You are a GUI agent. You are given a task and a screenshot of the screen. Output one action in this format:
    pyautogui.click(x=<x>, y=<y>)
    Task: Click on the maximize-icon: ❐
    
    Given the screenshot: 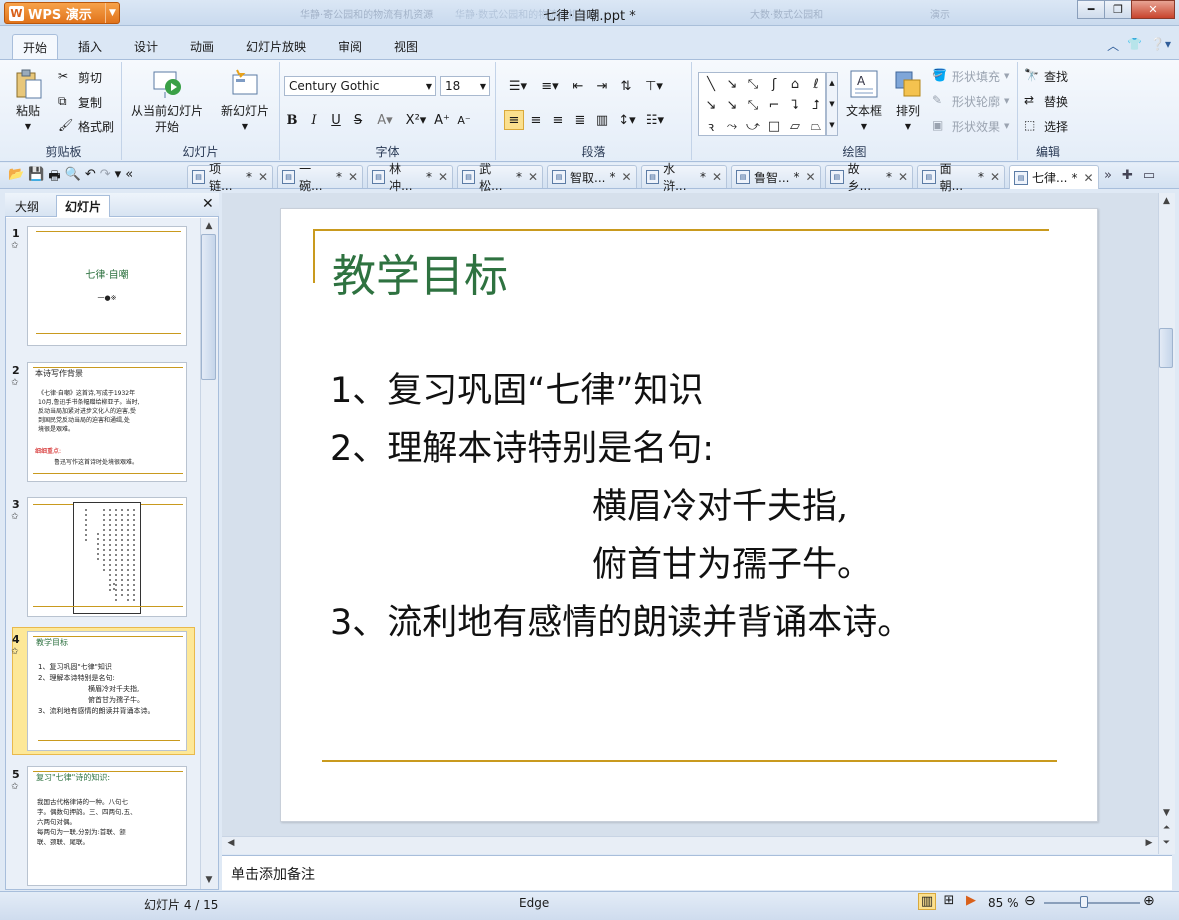 What is the action you would take?
    pyautogui.click(x=1118, y=9)
    